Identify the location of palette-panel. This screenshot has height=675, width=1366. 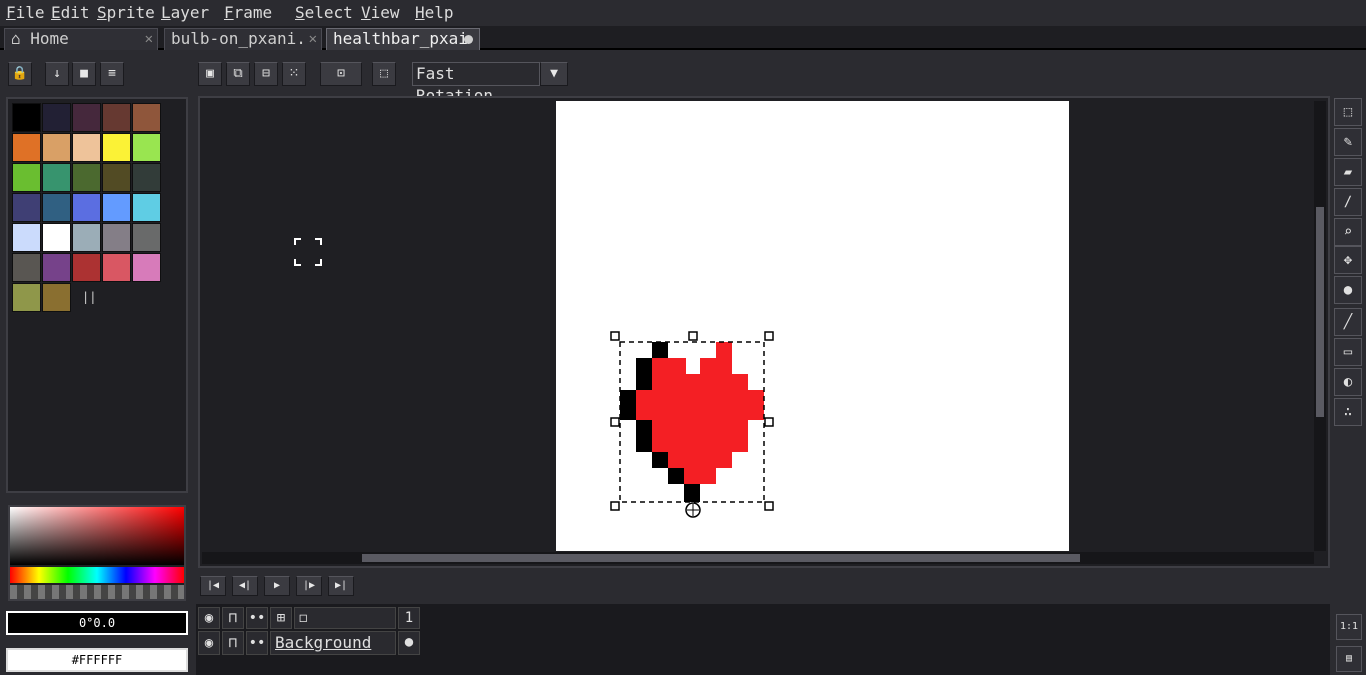
(97, 295).